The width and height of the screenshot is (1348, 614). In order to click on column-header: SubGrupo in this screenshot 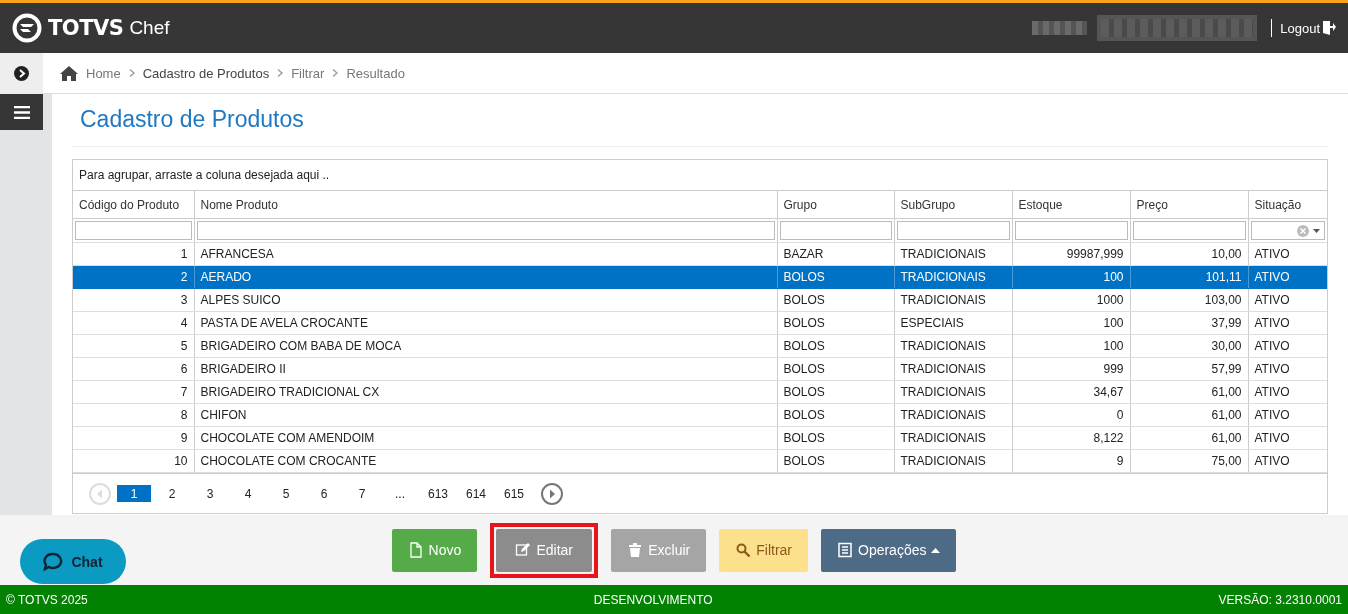, I will do `click(953, 205)`.